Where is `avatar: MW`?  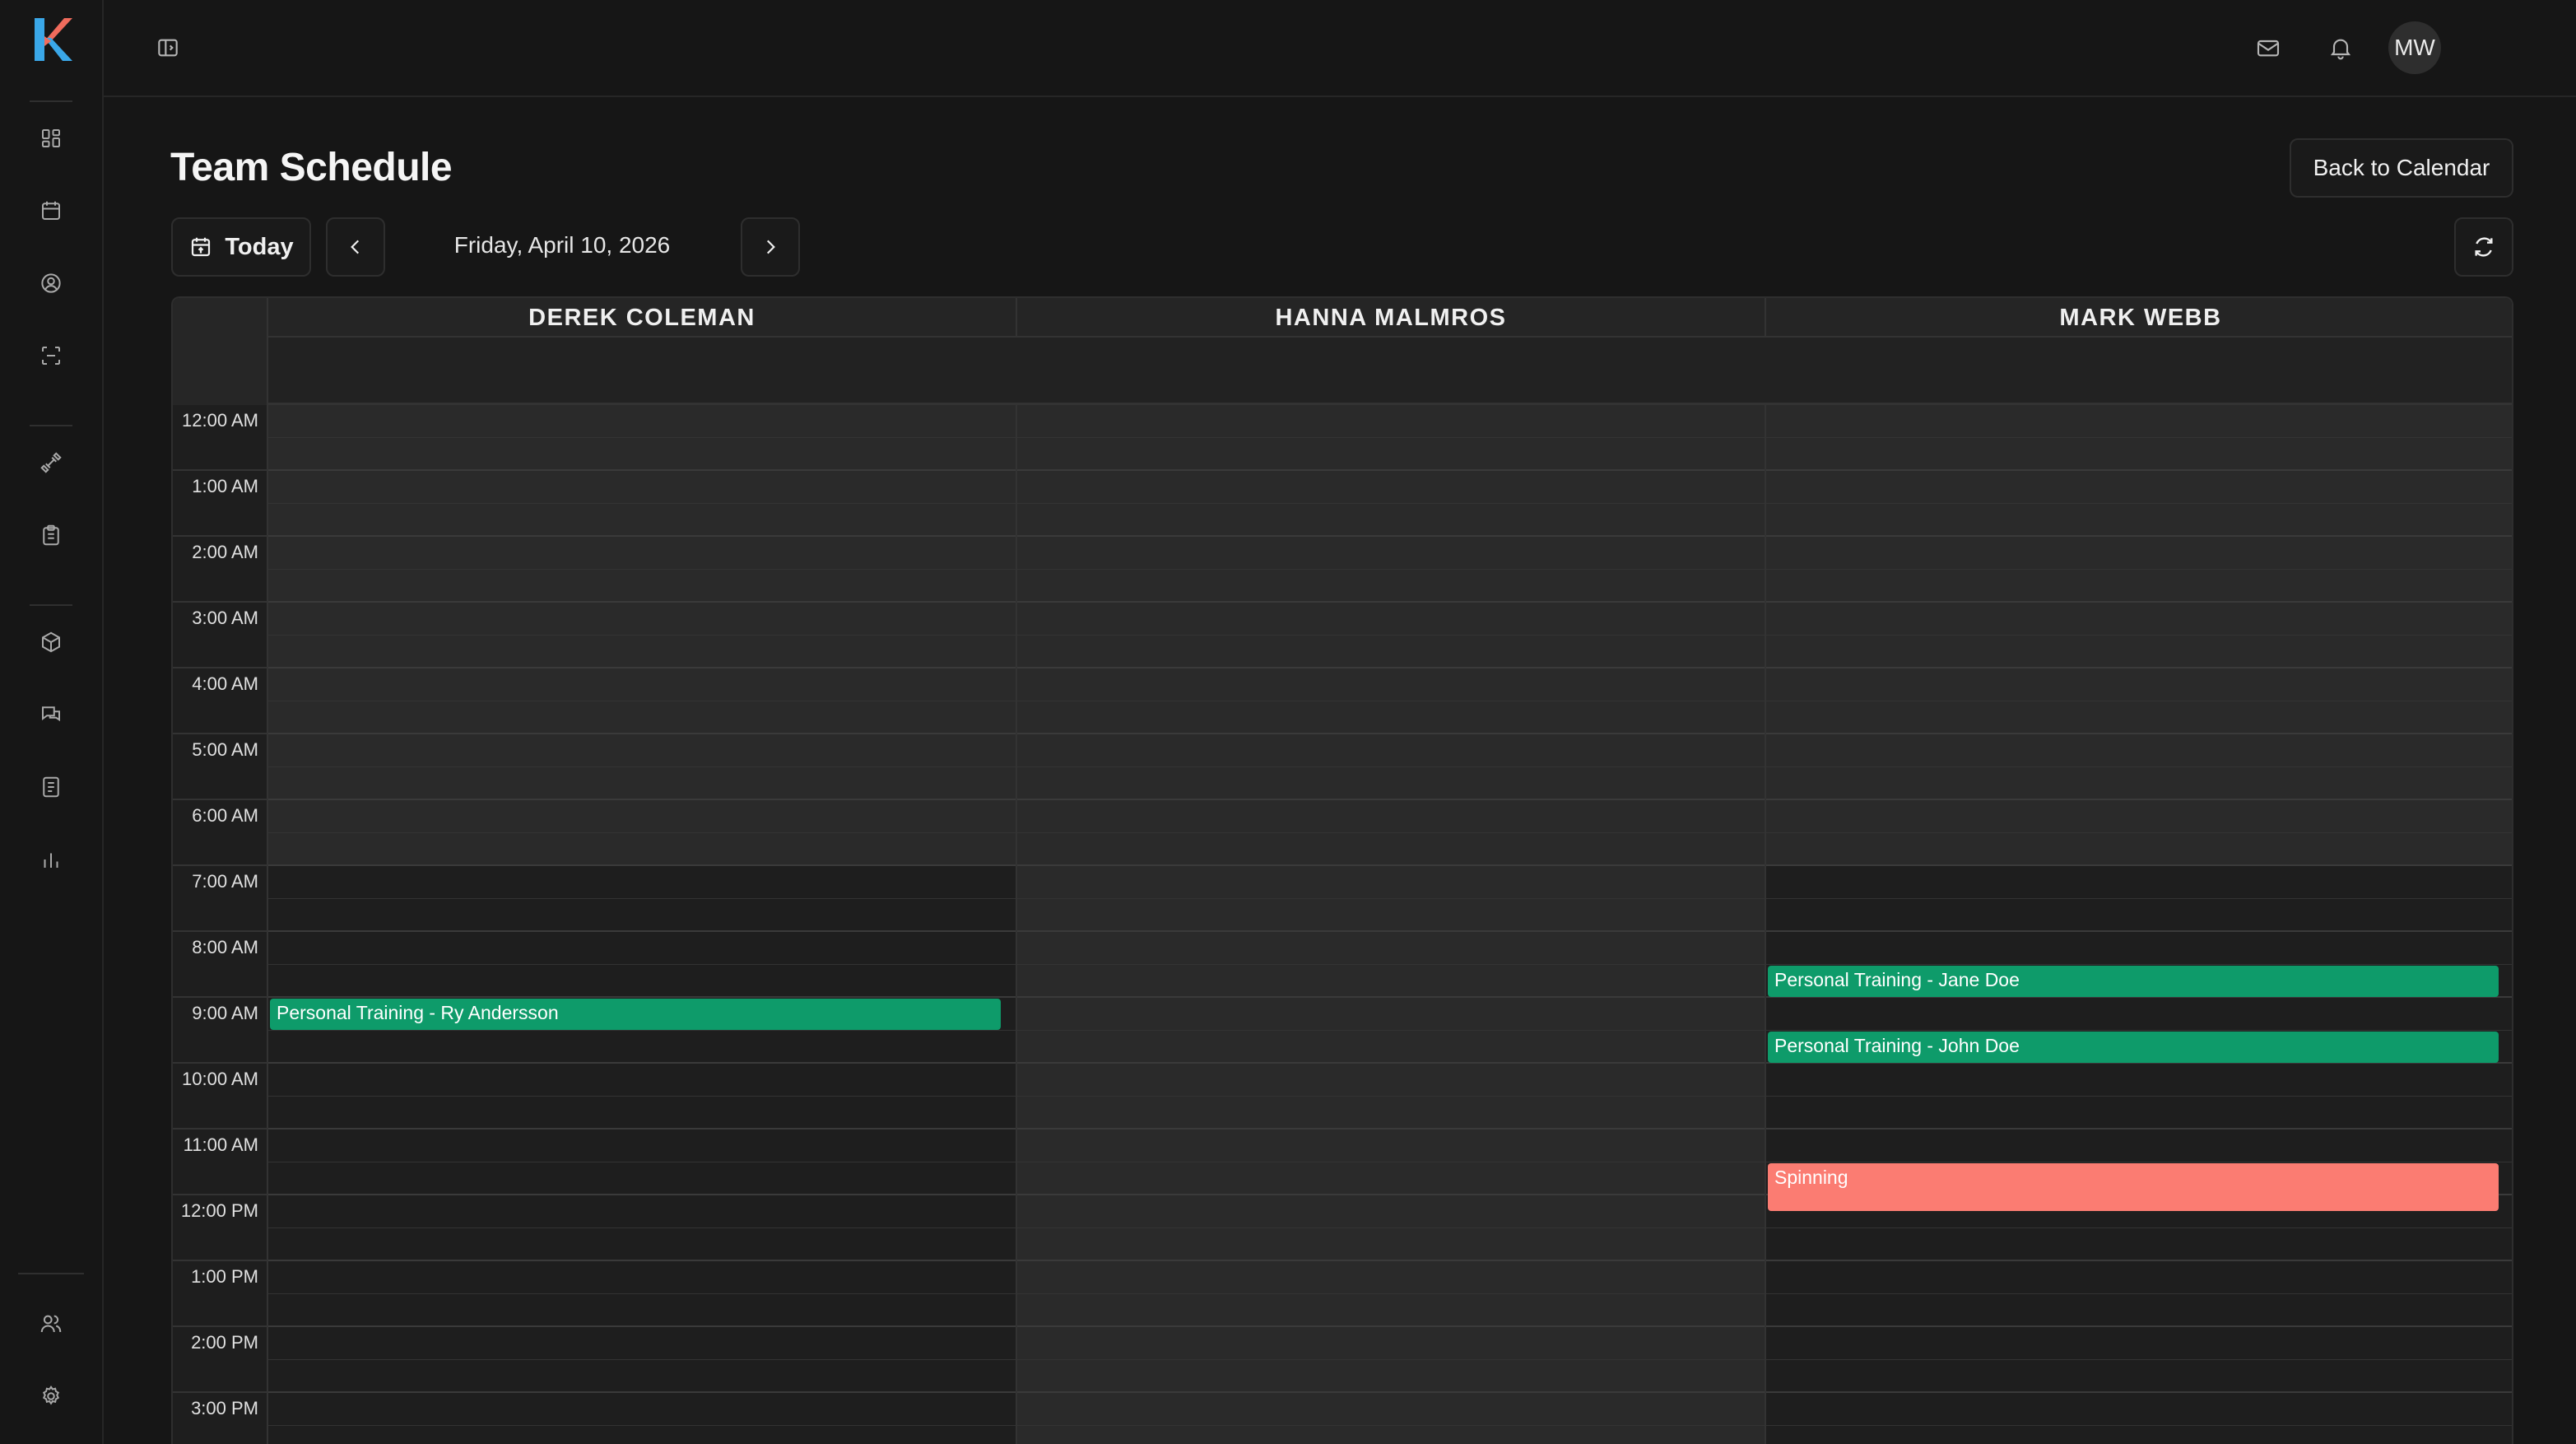
avatar: MW is located at coordinates (2414, 48).